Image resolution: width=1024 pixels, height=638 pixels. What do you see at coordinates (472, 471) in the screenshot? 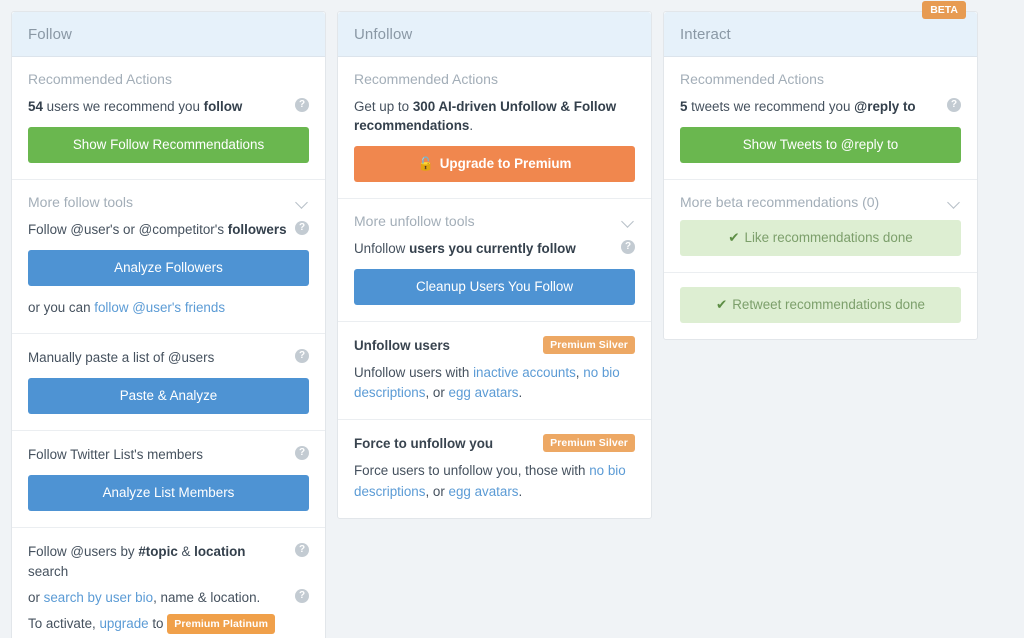
I see `force-desc-pre: Force users to unfollow you, those with` at bounding box center [472, 471].